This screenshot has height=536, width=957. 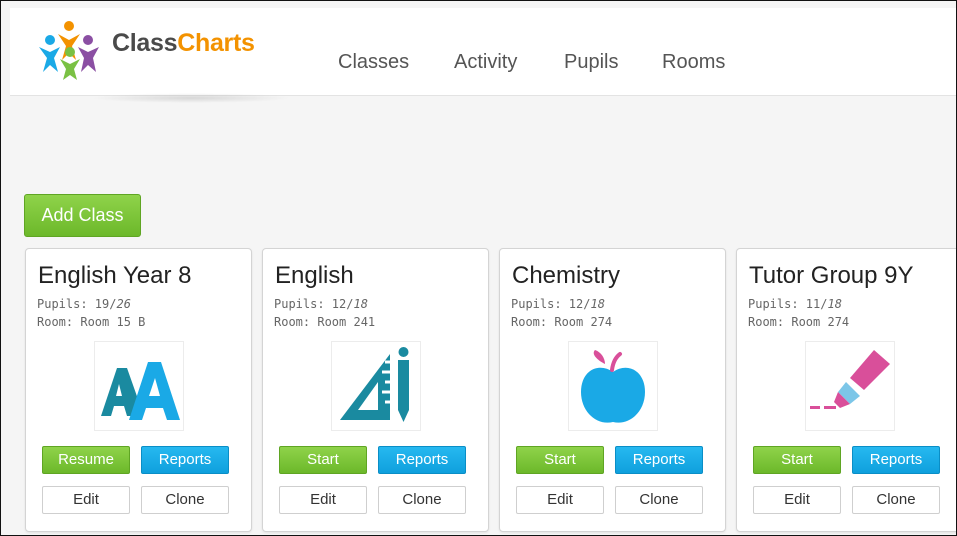 I want to click on pupils-count: Pupils: 11/18, so click(x=795, y=304).